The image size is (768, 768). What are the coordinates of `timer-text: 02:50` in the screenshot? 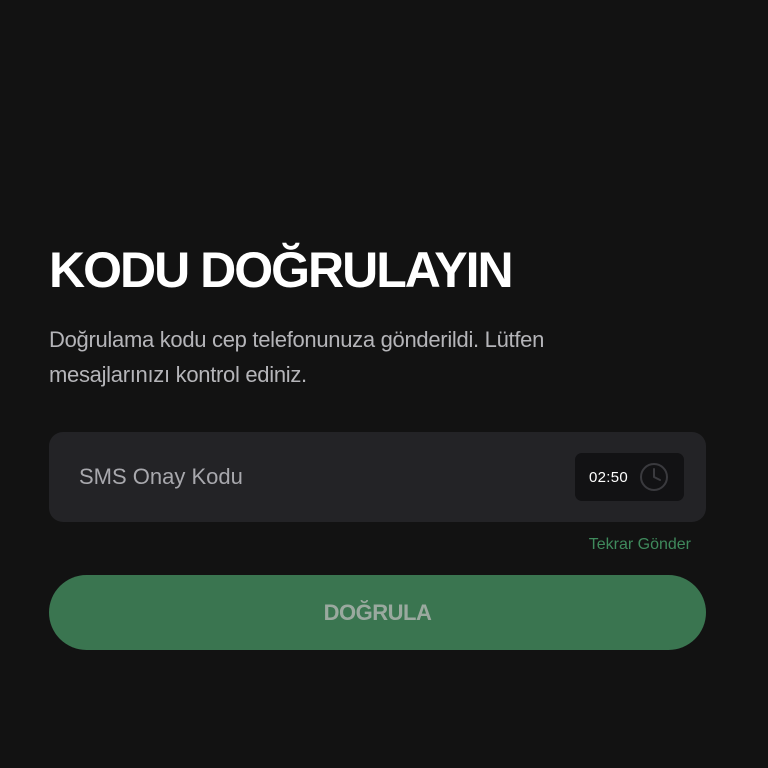 It's located at (609, 477).